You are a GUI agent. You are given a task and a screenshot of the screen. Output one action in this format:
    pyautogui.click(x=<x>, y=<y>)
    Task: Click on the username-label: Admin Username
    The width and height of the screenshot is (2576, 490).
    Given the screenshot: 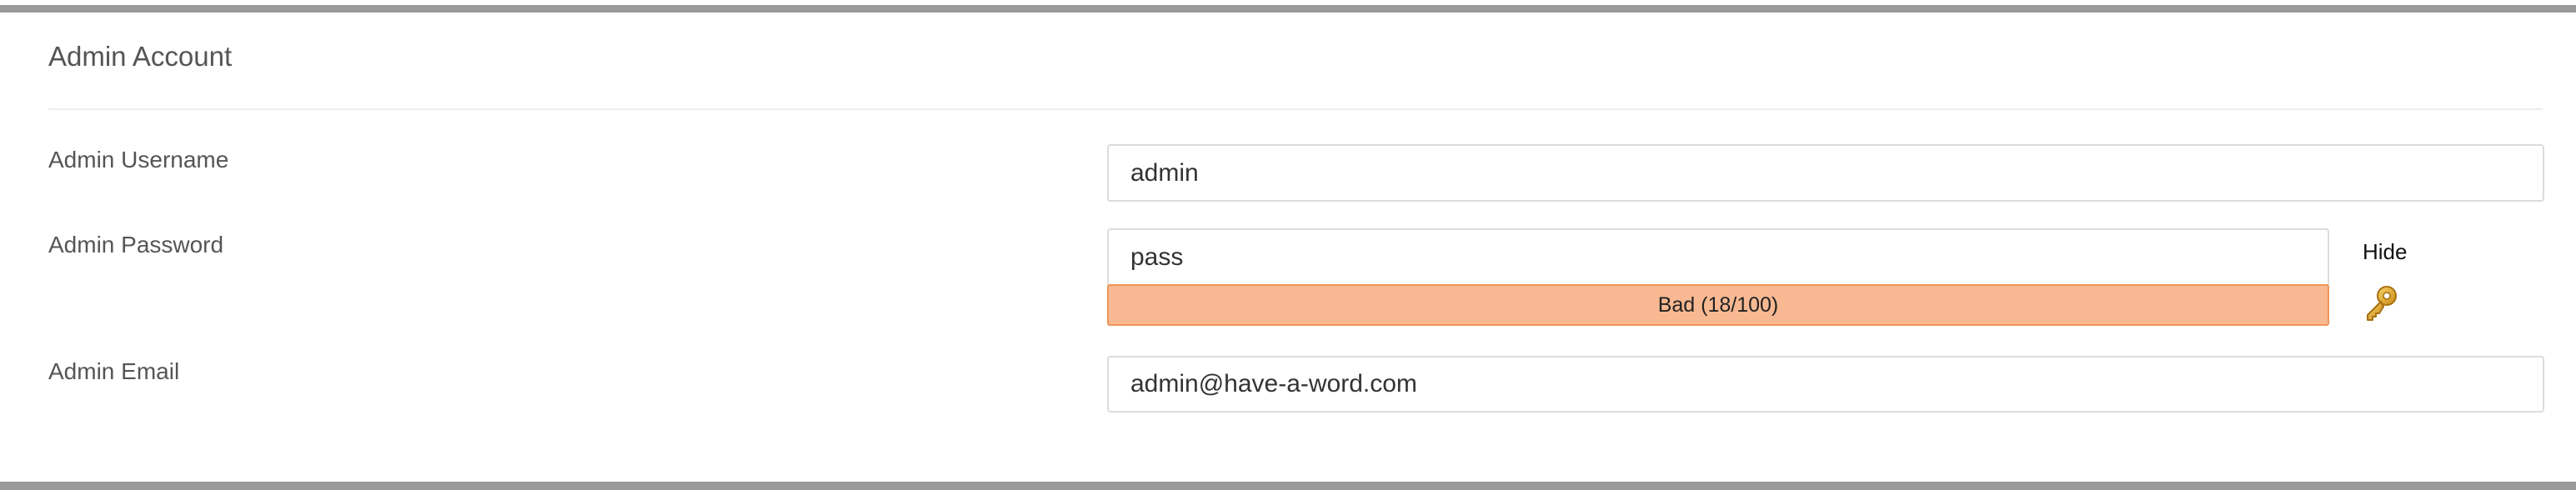 What is the action you would take?
    pyautogui.click(x=138, y=159)
    